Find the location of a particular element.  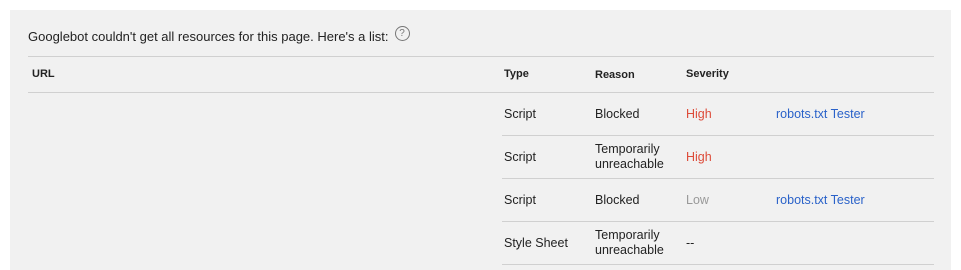

column-header-reason: Reason is located at coordinates (615, 75).